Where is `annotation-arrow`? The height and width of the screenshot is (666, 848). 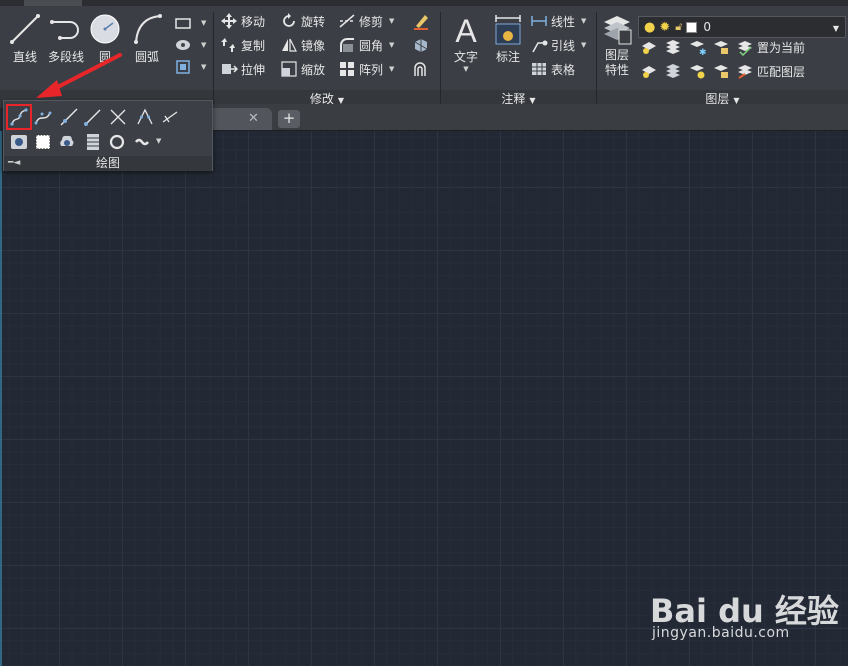
annotation-arrow is located at coordinates (79, 75).